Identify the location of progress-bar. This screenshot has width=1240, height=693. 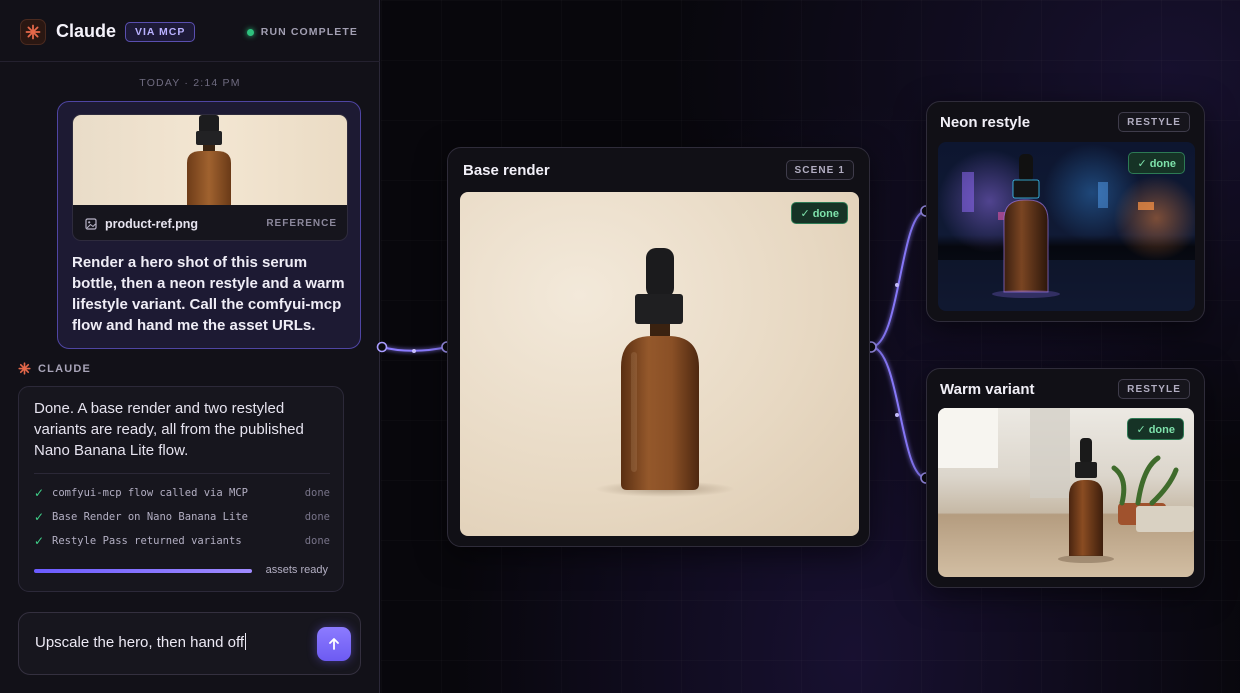
(143, 571).